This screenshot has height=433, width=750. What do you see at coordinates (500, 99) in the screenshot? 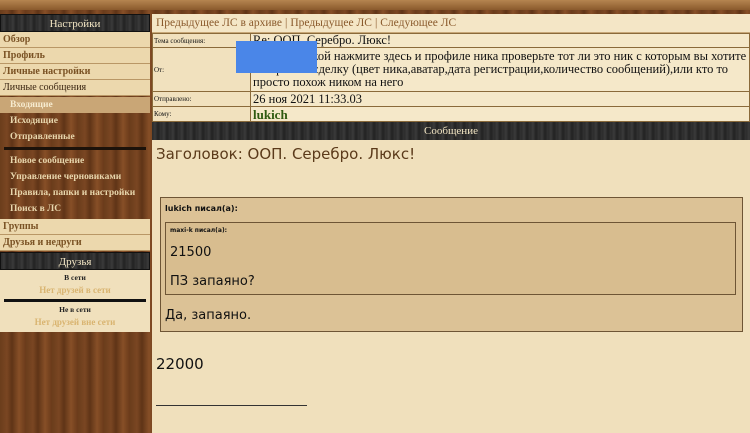
I see `sent-value: 26 ноя 2021 11:33.03` at bounding box center [500, 99].